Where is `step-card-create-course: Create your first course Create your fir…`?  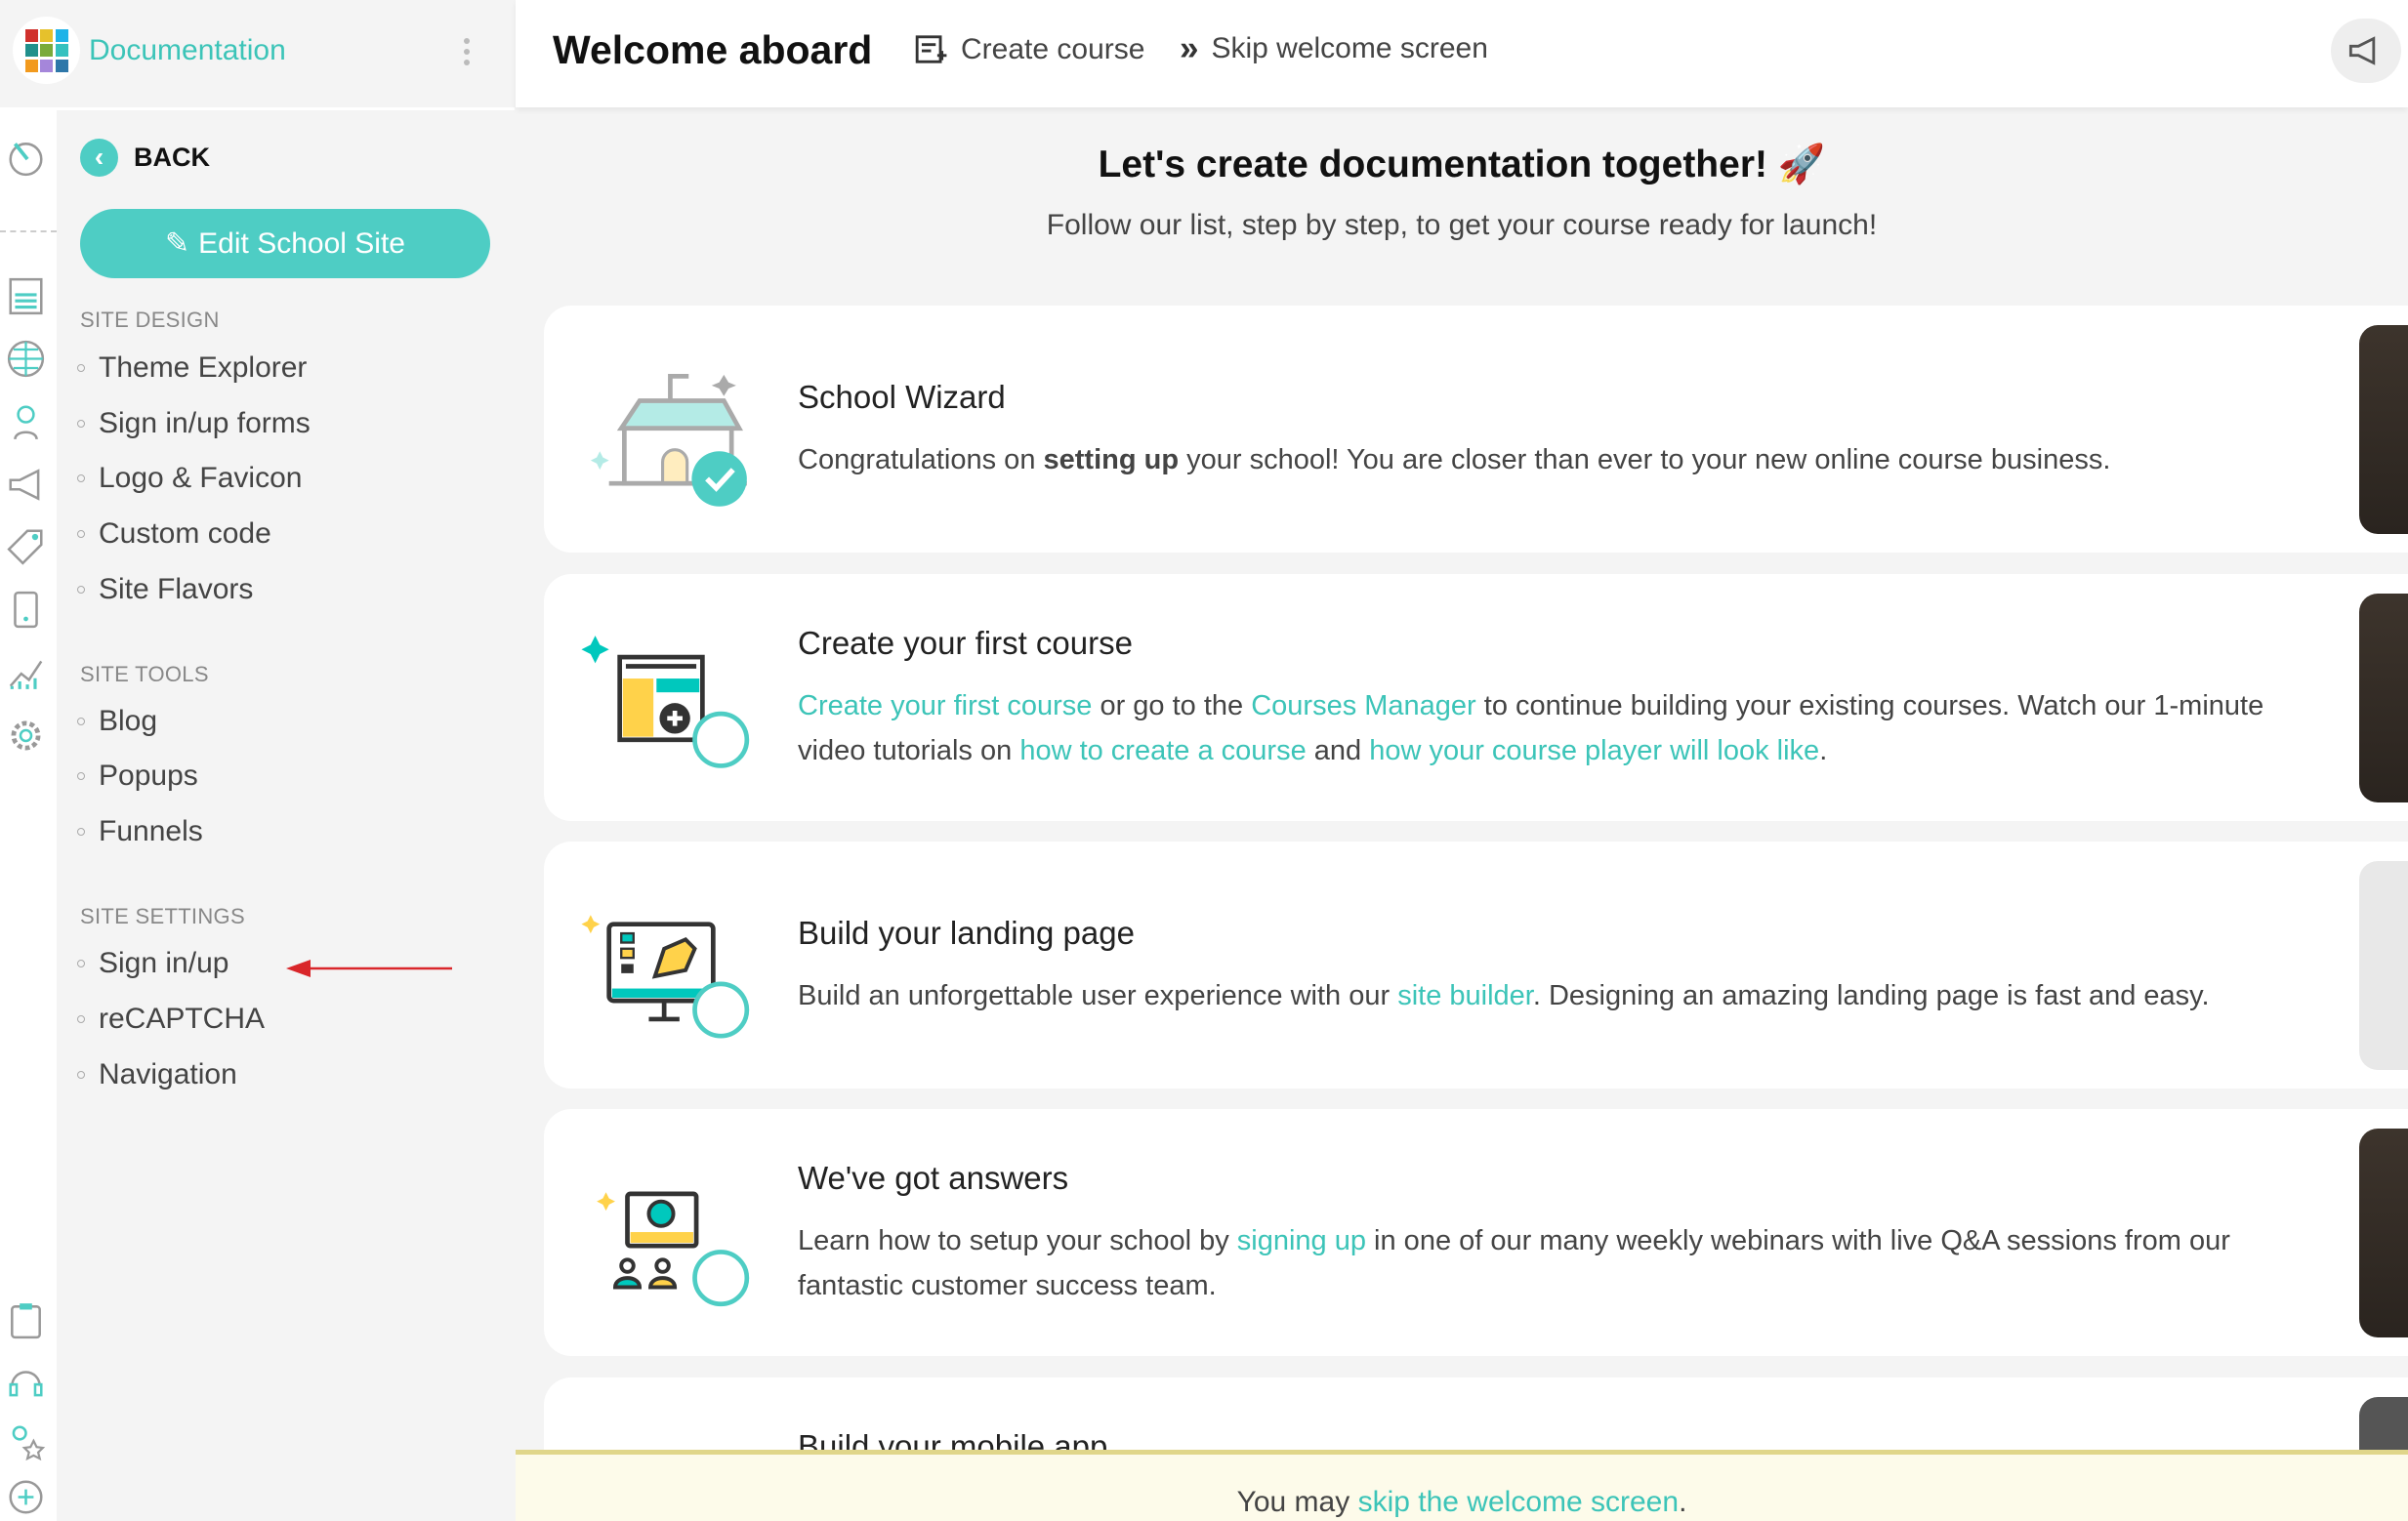
step-card-create-course: Create your first course Create your fir… is located at coordinates (1476, 697).